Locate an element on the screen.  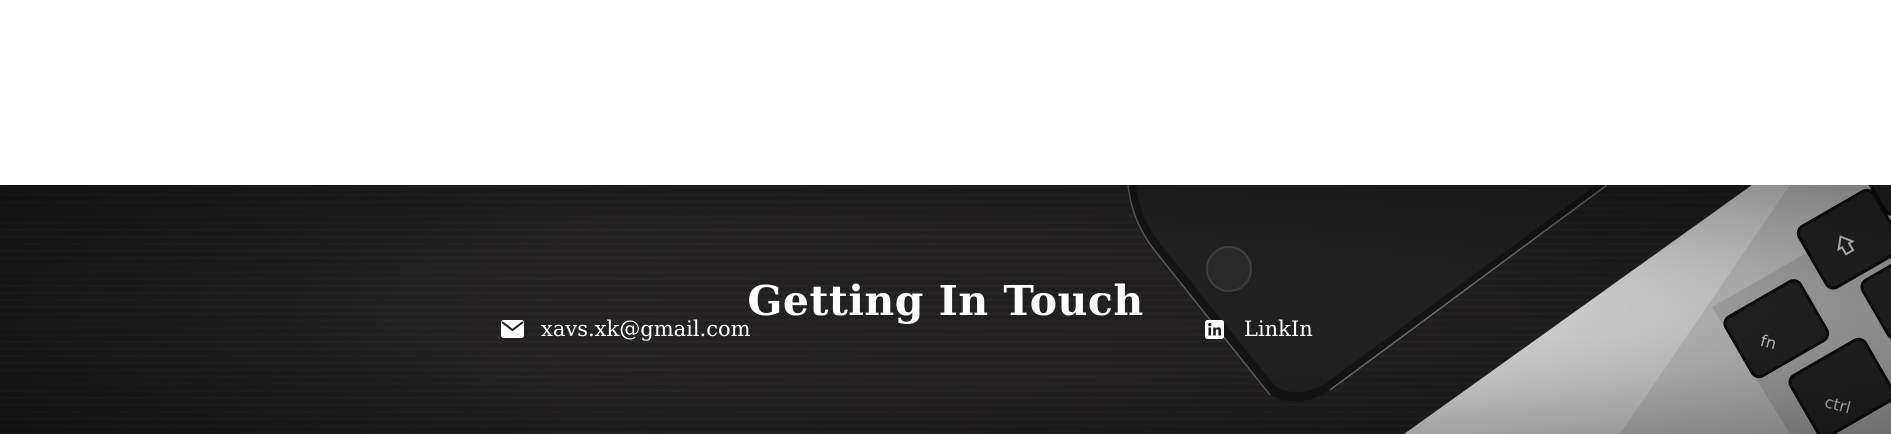
linkedin-link: LinkIn is located at coordinates (1259, 329).